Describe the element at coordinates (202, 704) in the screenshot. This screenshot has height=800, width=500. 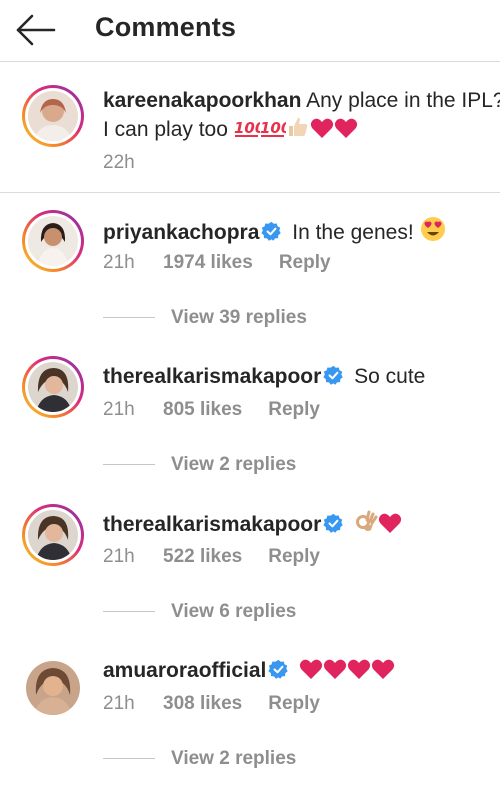
I see `like-count: 308 likes` at that location.